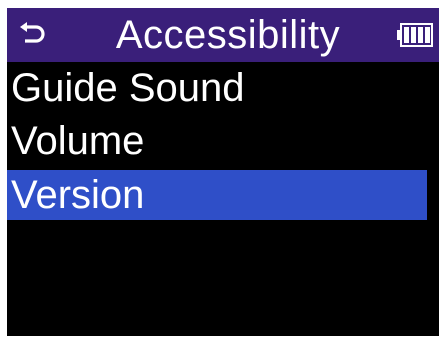  I want to click on back-button, so click(32, 35).